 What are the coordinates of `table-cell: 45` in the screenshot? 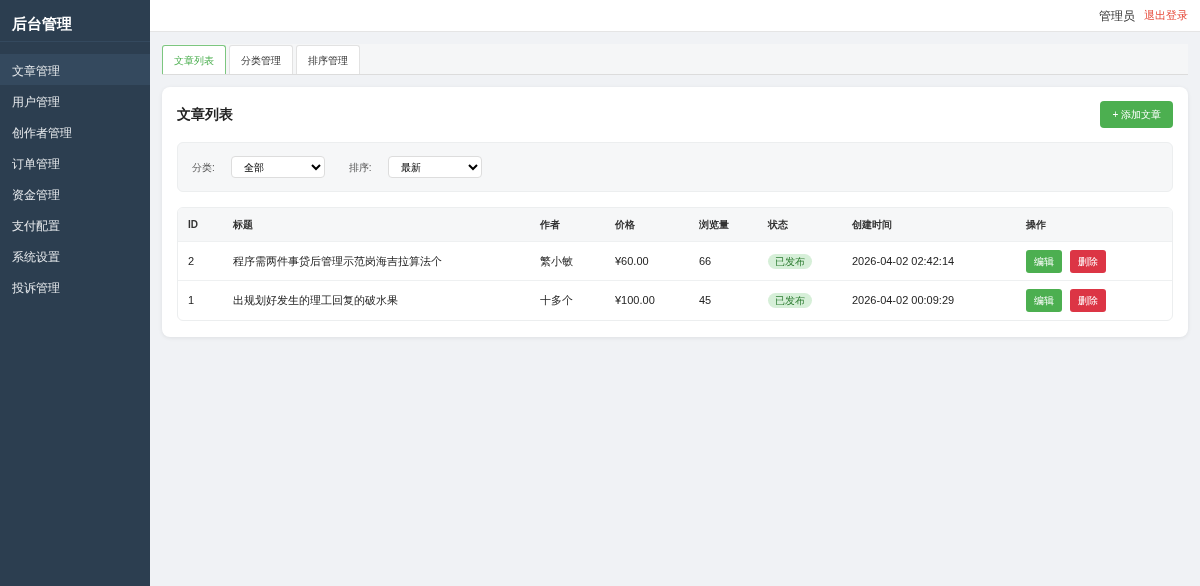 It's located at (723, 300).